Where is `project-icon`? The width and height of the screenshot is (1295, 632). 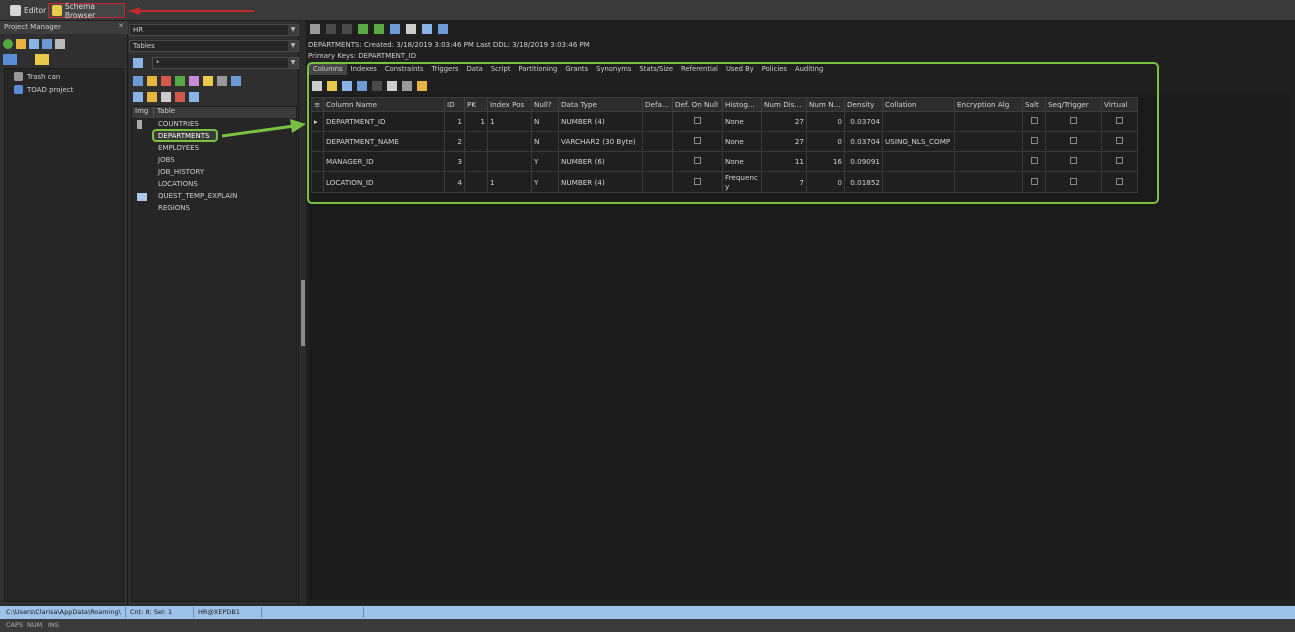 project-icon is located at coordinates (18, 89).